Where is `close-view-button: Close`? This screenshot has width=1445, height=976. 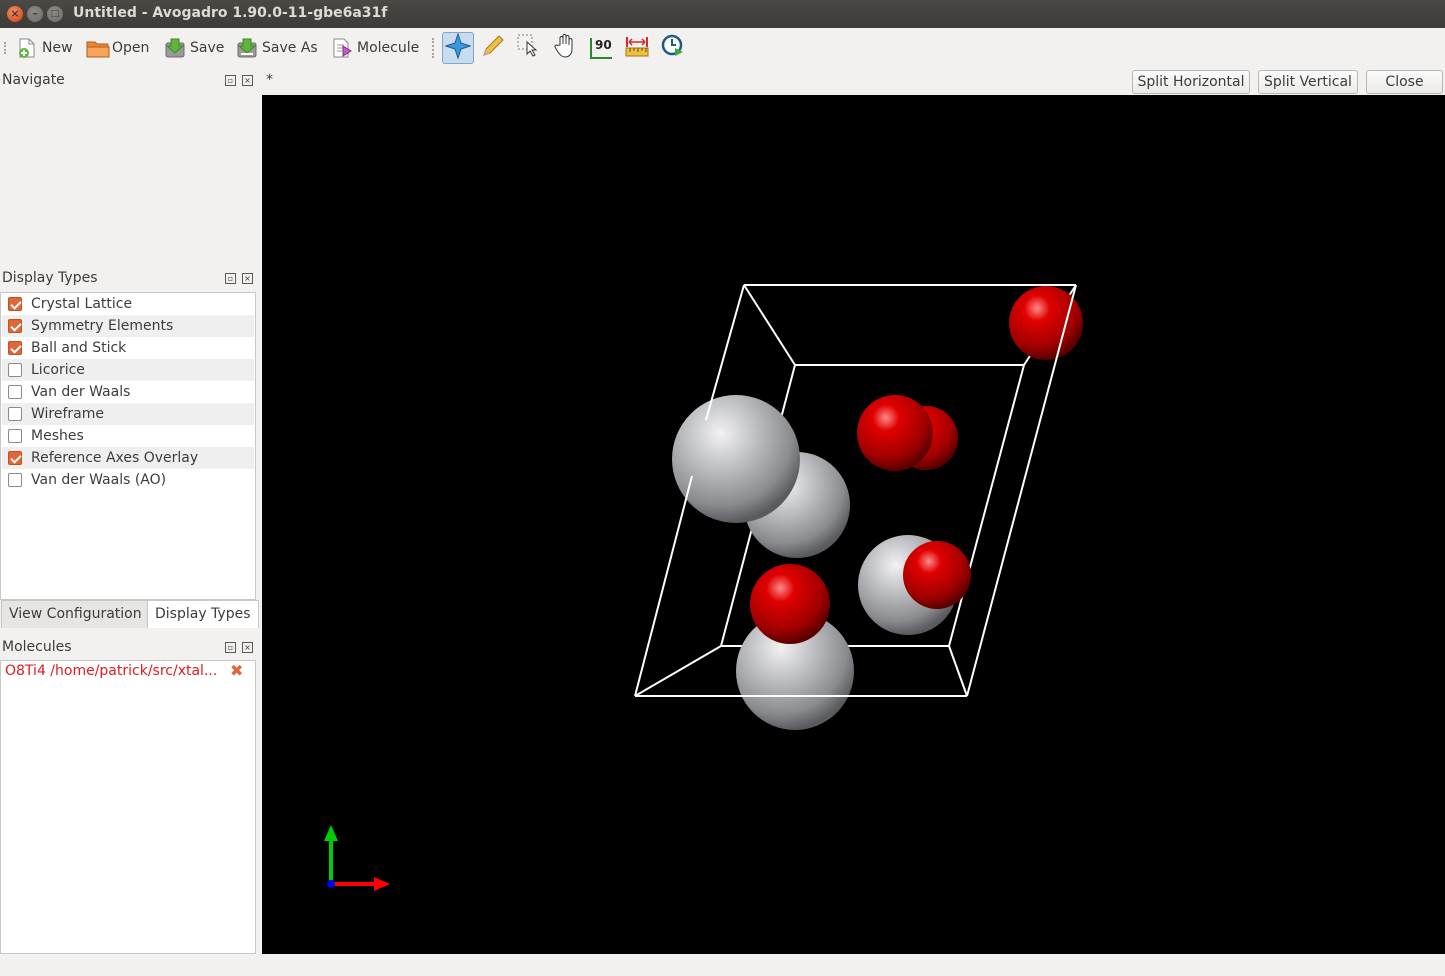 close-view-button: Close is located at coordinates (1404, 82).